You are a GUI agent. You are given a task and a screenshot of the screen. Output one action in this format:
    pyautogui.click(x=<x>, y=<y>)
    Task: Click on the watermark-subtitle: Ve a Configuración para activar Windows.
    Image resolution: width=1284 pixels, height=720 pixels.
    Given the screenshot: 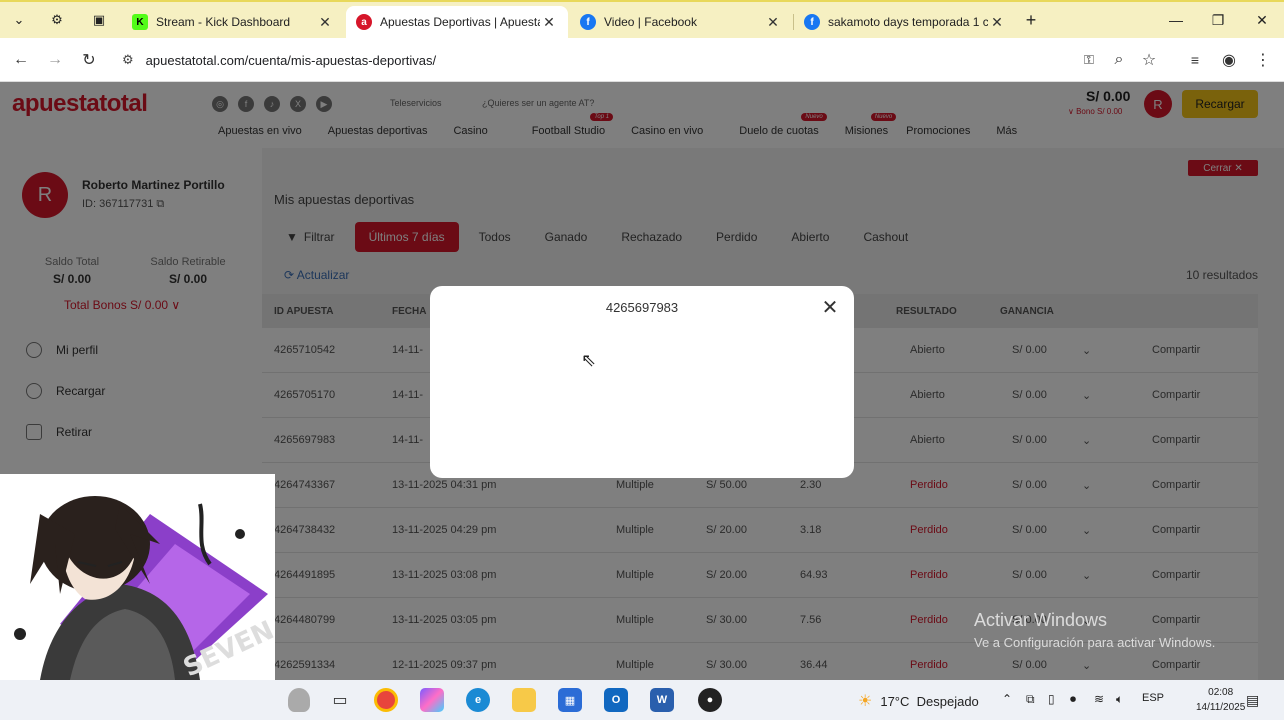 What is the action you would take?
    pyautogui.click(x=1095, y=642)
    